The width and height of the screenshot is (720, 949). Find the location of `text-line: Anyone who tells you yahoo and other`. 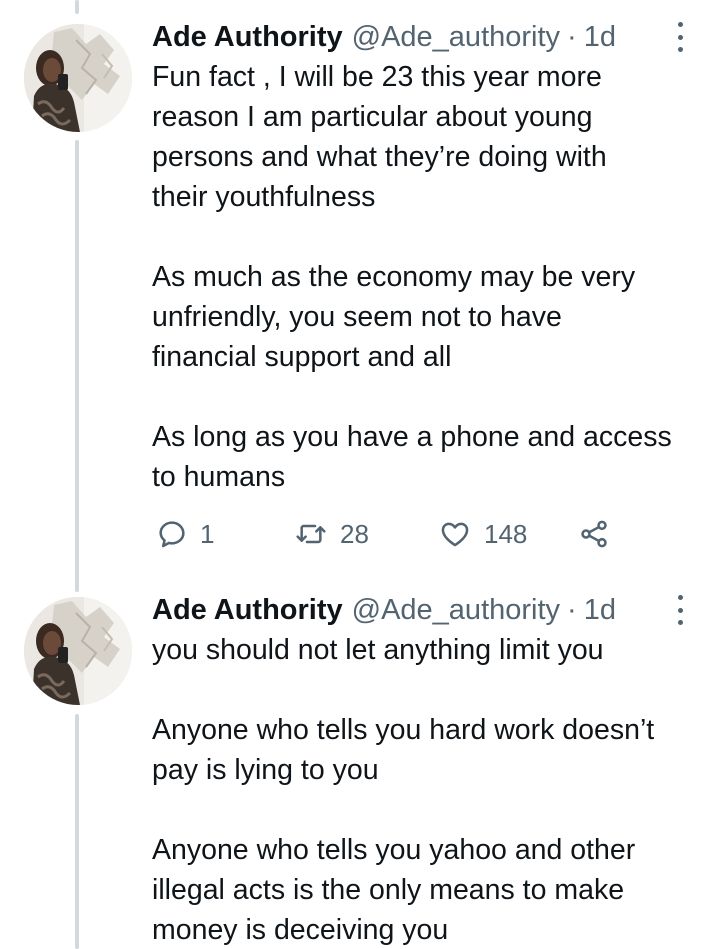

text-line: Anyone who tells you yahoo and other is located at coordinates (394, 850).